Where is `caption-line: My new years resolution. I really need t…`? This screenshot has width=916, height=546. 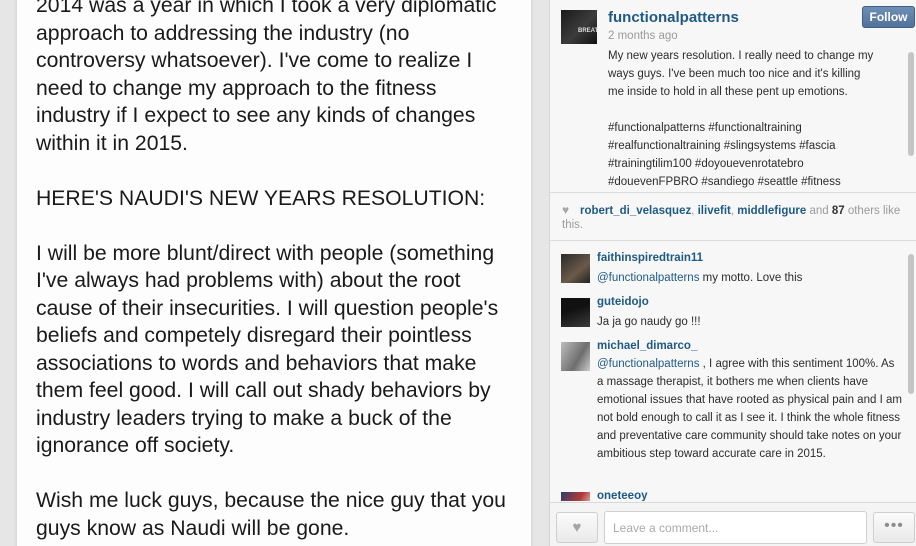 caption-line: My new years resolution. I really need t… is located at coordinates (741, 56).